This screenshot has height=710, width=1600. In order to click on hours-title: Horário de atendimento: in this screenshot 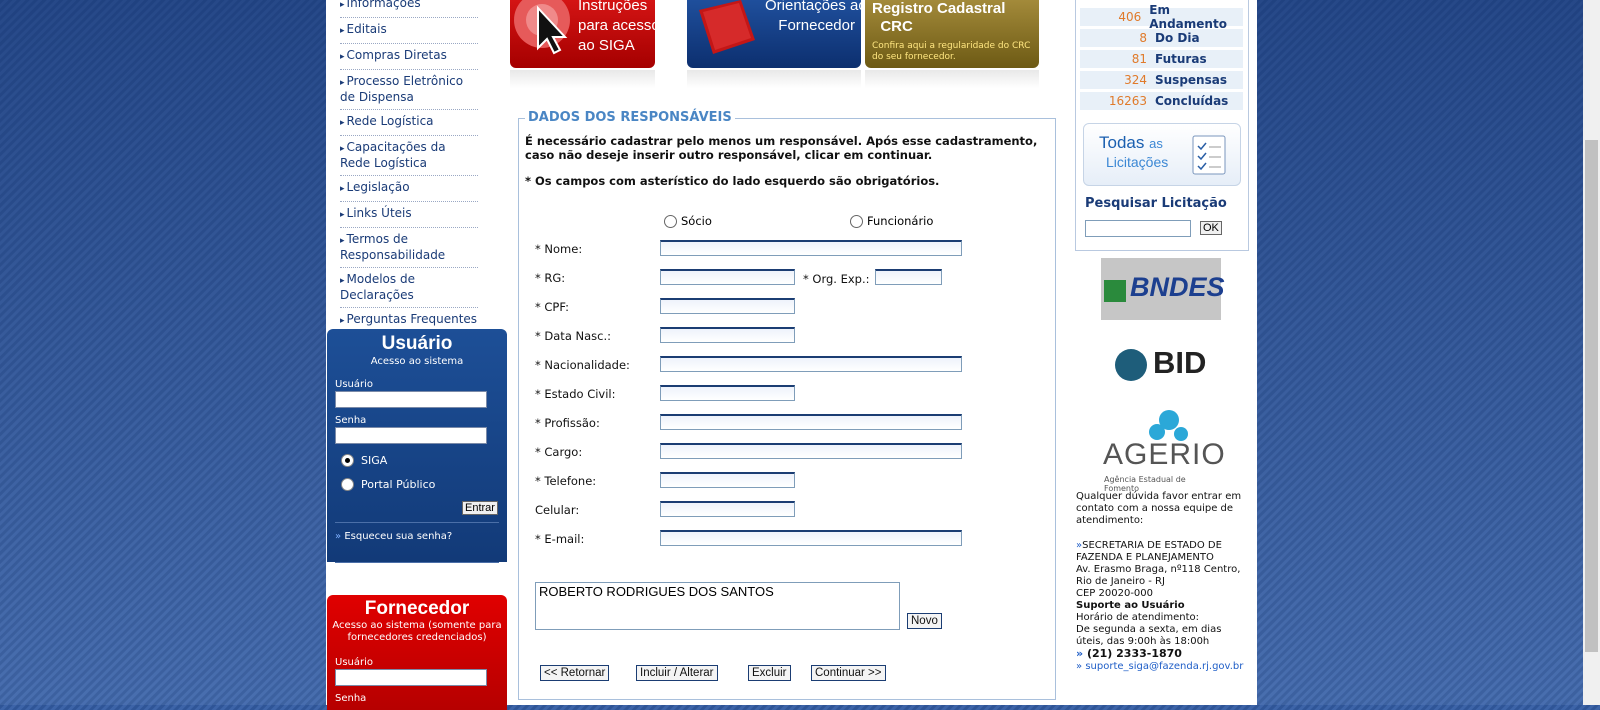, I will do `click(1138, 617)`.